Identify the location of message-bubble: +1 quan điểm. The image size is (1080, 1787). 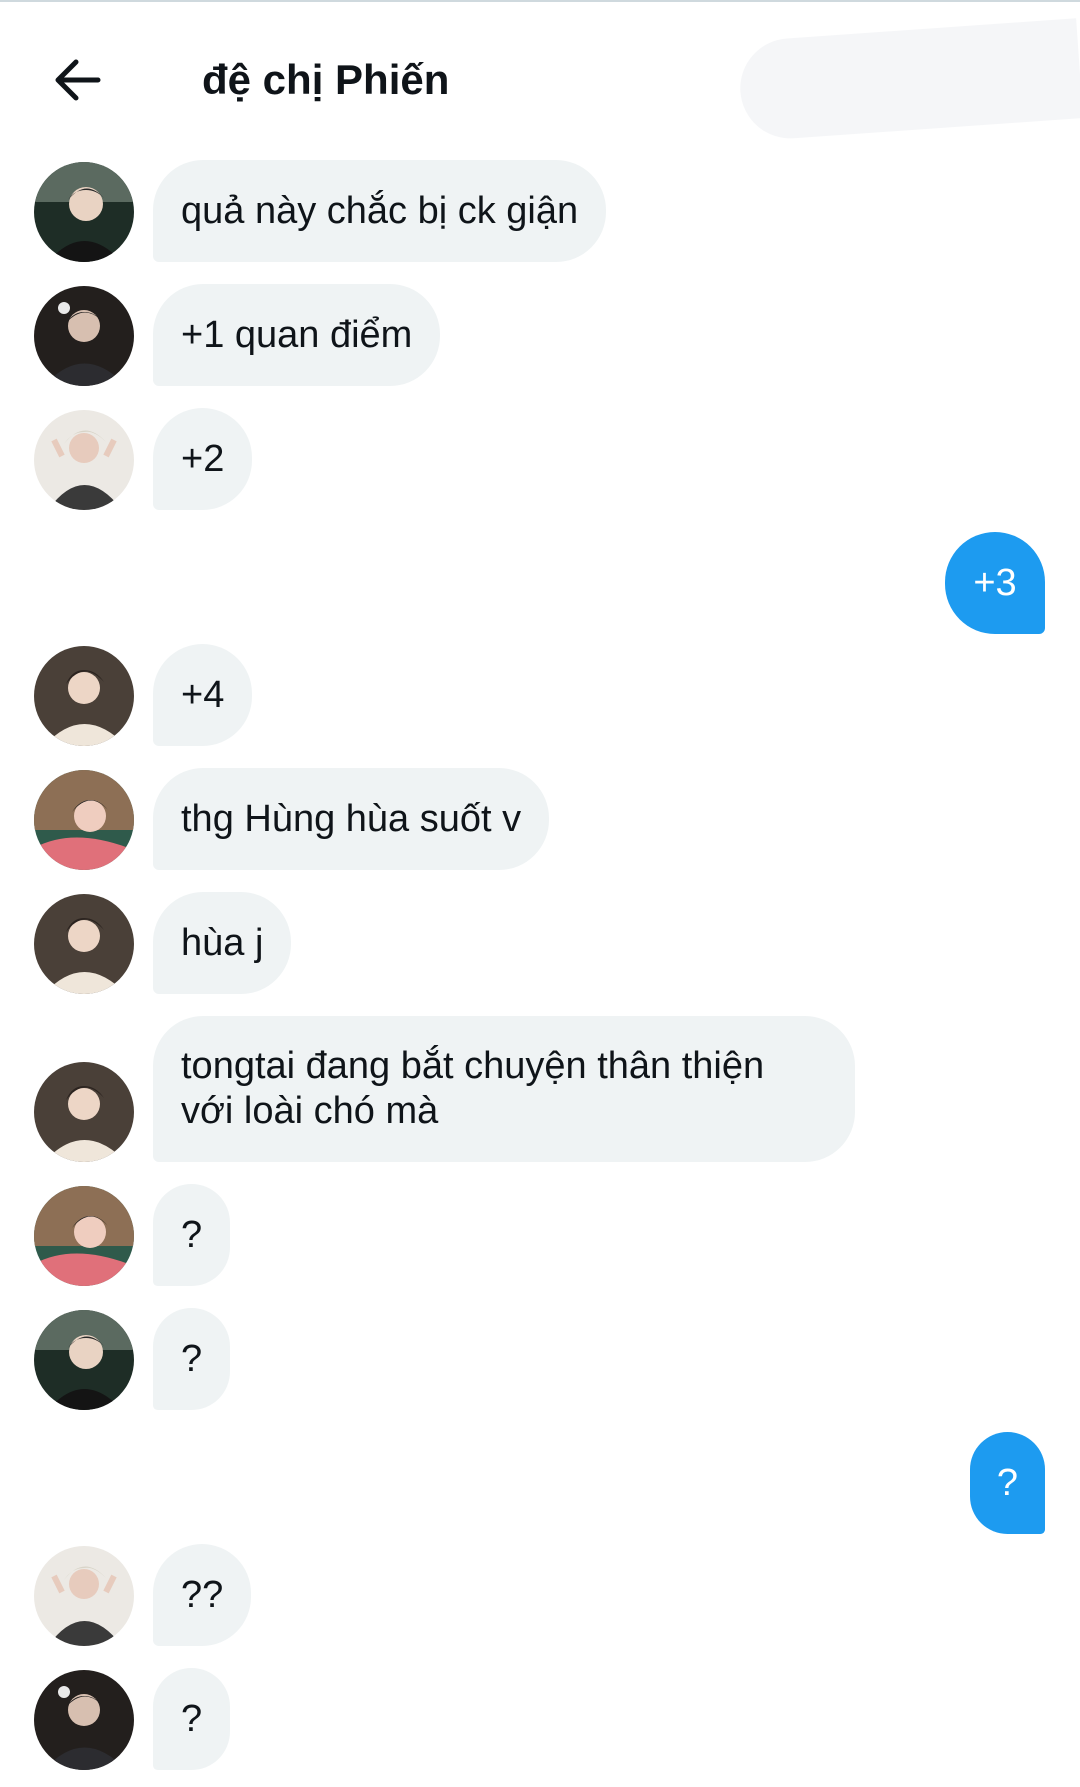
(297, 335).